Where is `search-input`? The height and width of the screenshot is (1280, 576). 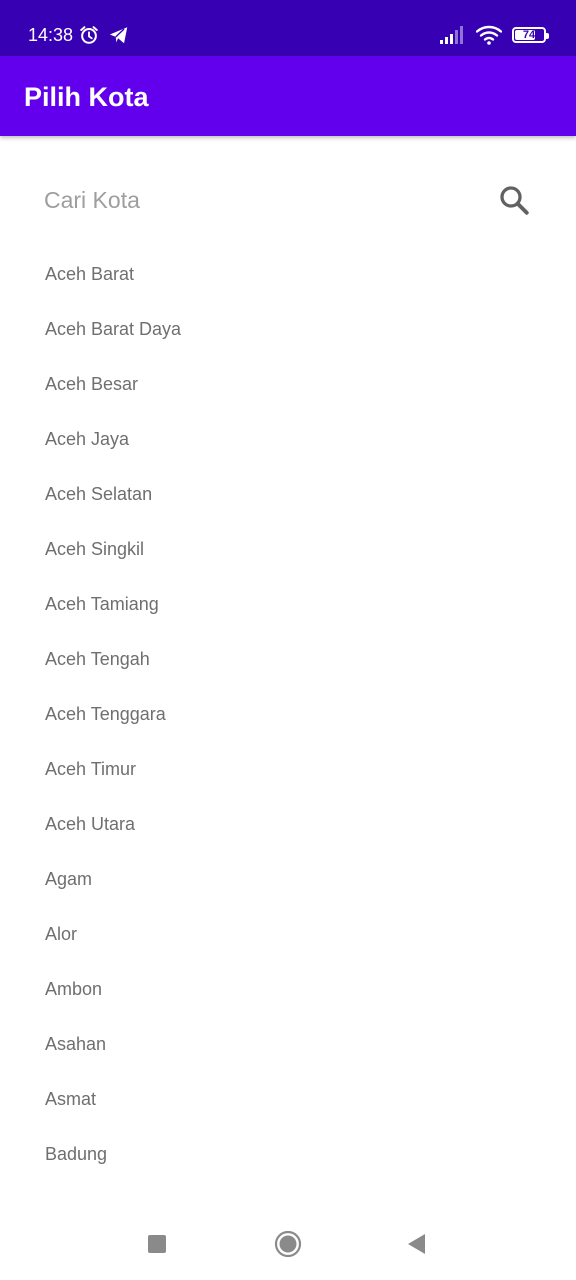
search-input is located at coordinates (254, 200).